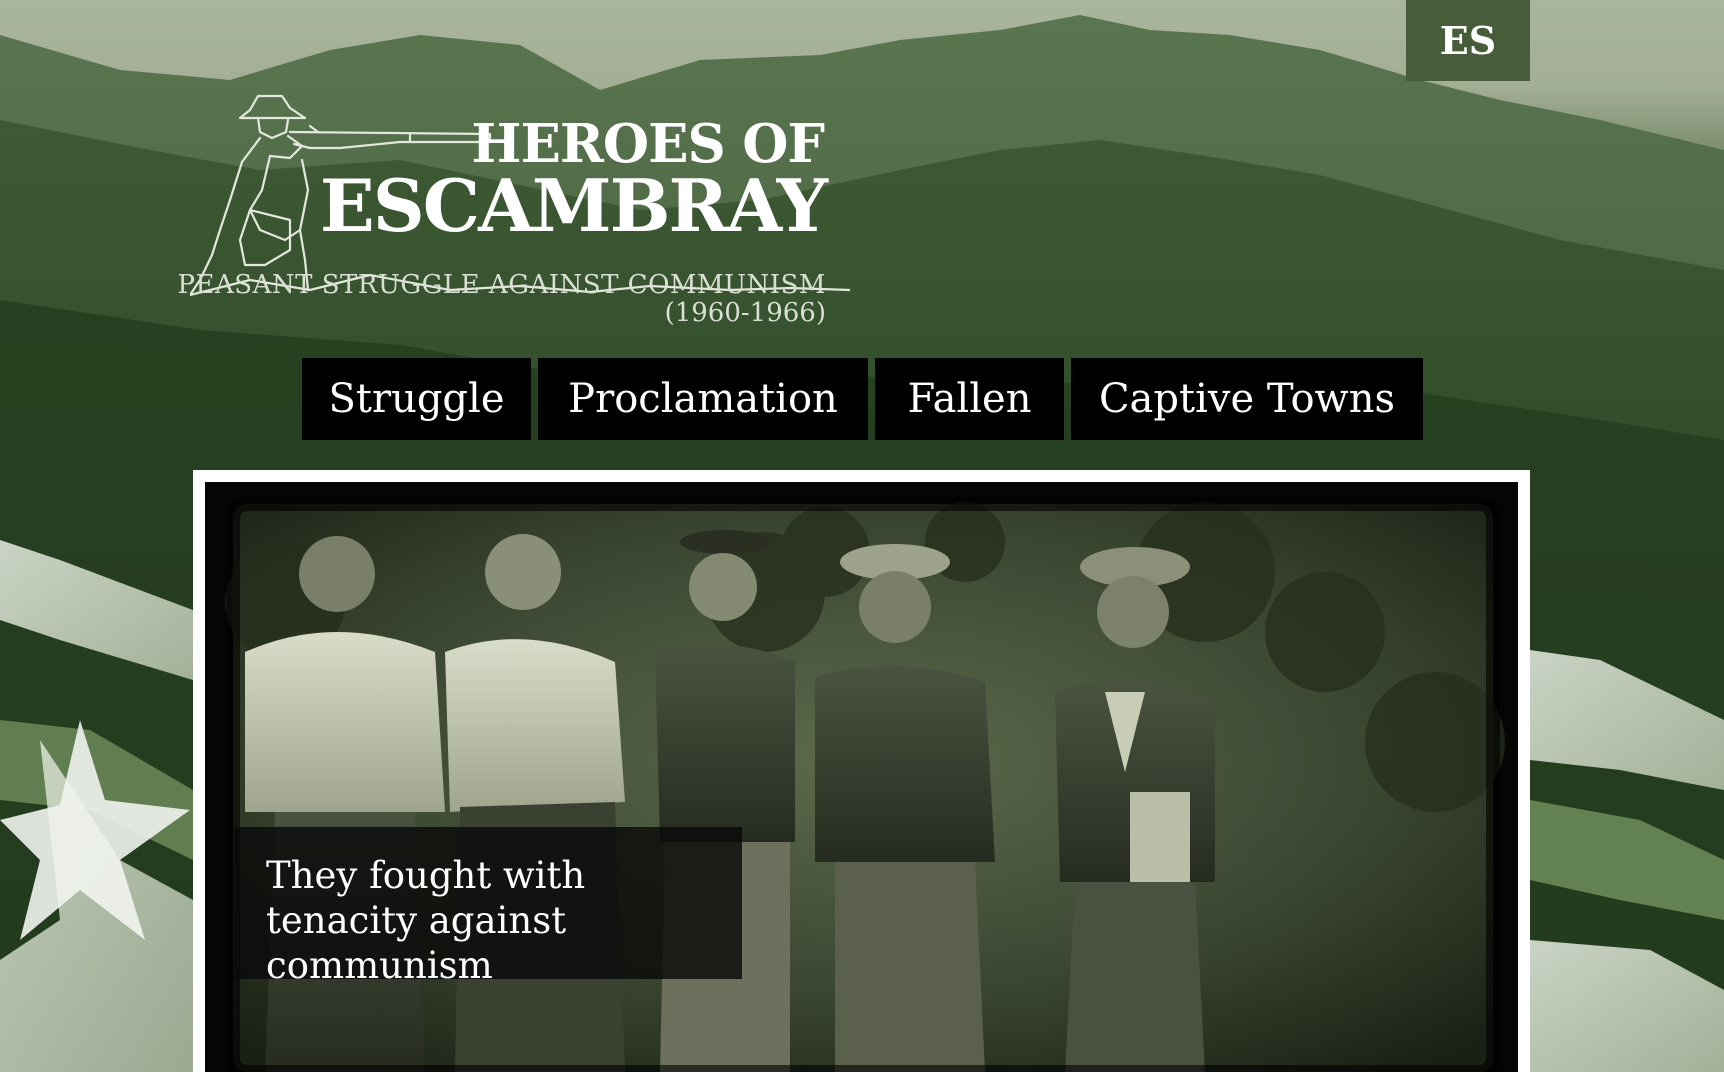 The image size is (1724, 1072). Describe the element at coordinates (703, 399) in the screenshot. I see `nav-item-proclamation: Proclamation` at that location.